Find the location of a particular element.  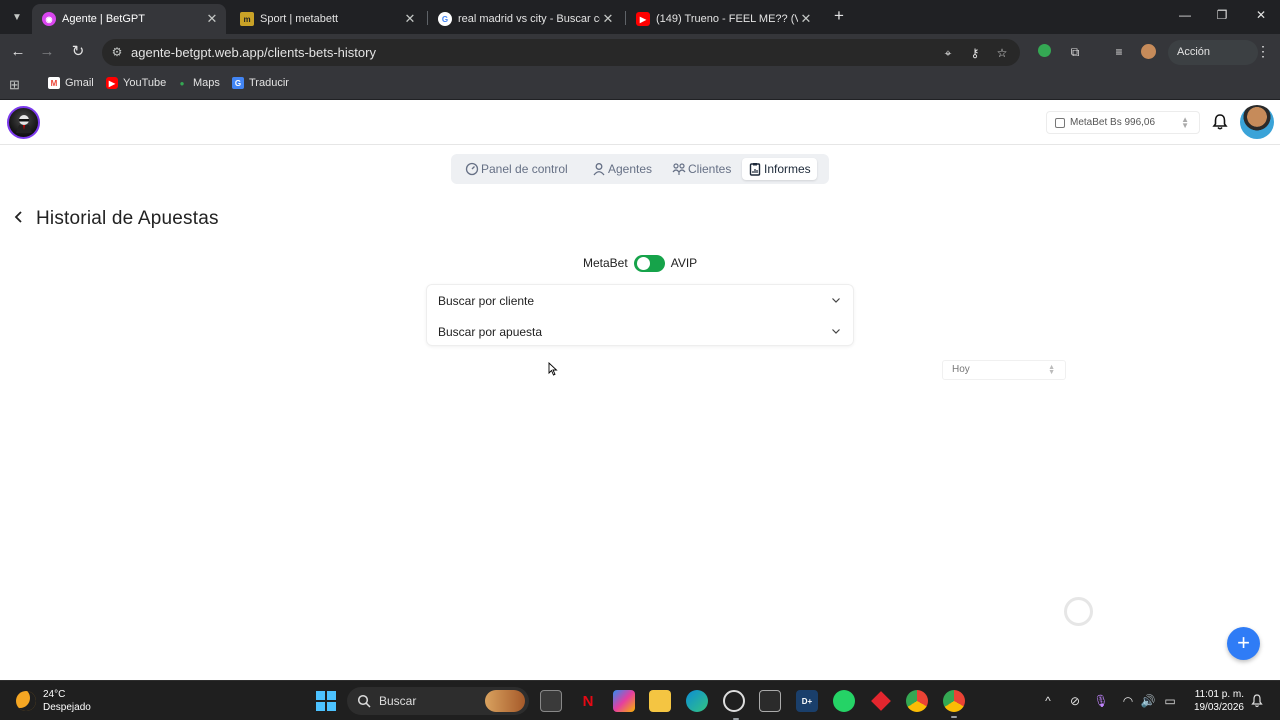

agent-logo-icon is located at coordinates (23, 123).